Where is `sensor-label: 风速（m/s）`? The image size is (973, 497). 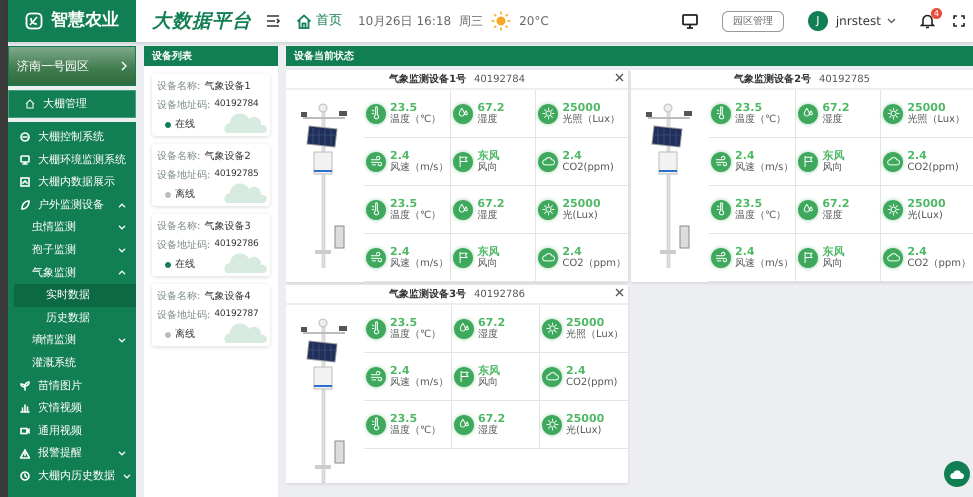
sensor-label: 风速（m/s） is located at coordinates (419, 382).